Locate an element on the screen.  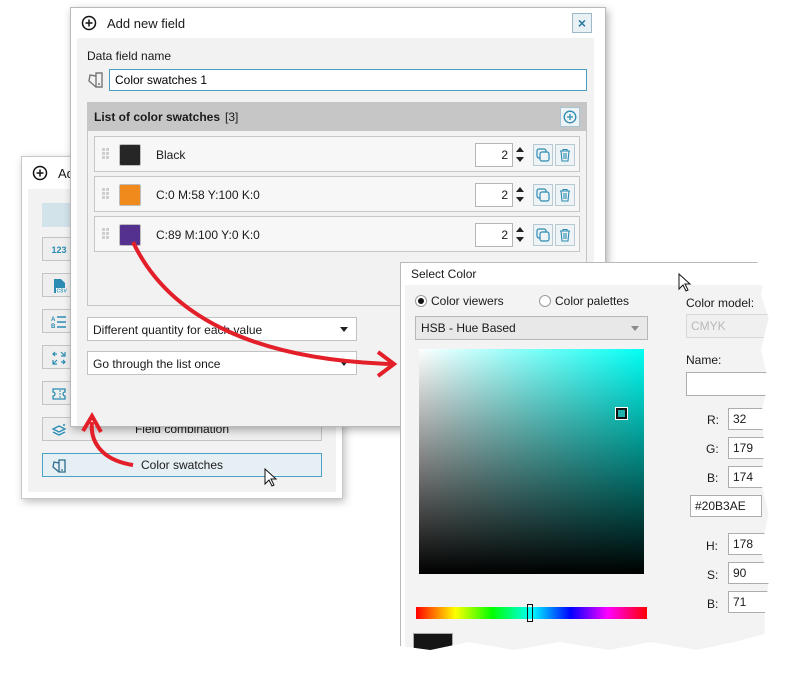
close-icon: × is located at coordinates (582, 23).